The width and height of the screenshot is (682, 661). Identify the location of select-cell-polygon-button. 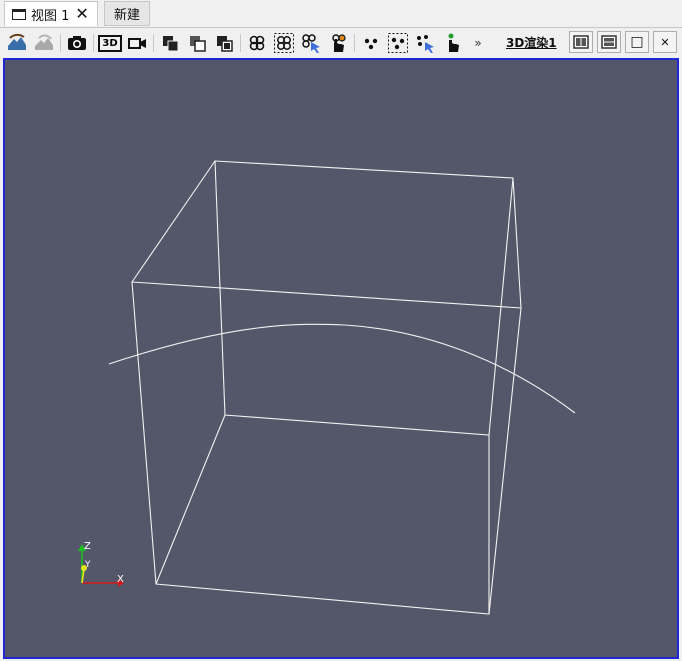
(257, 43).